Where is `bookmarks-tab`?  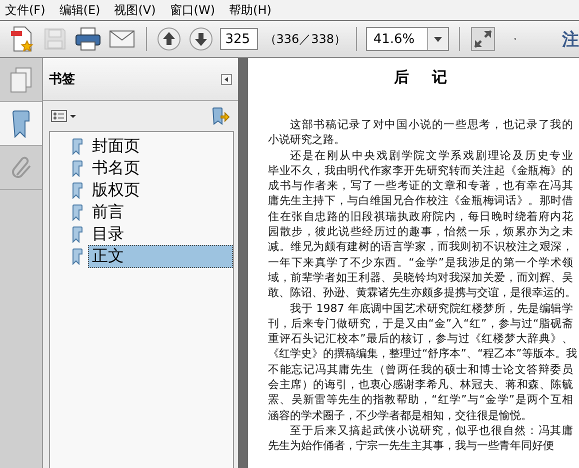 bookmarks-tab is located at coordinates (21, 124).